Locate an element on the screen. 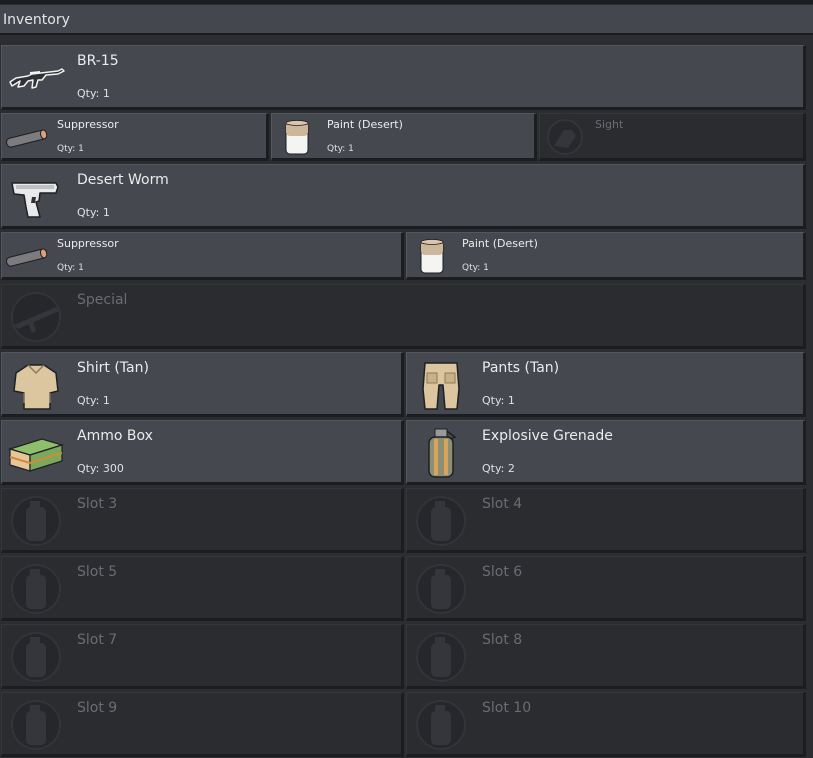 The image size is (813, 758). item-qty: Qty: 2 is located at coordinates (498, 468).